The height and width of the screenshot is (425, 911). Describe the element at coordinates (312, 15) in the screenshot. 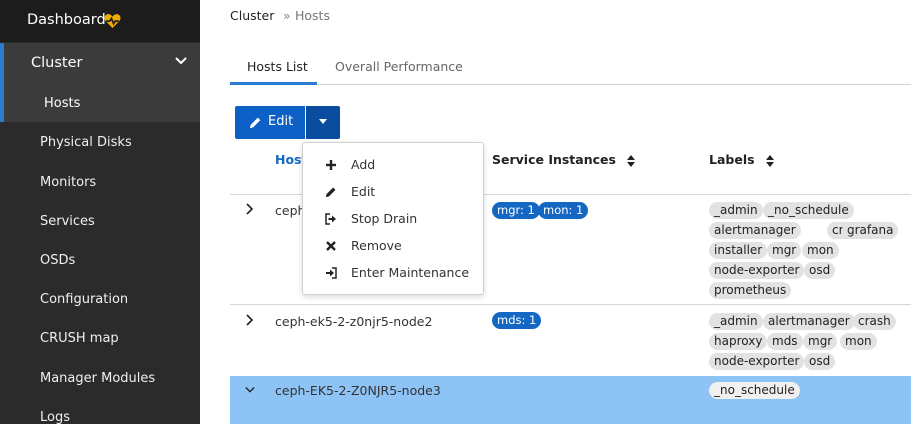

I see `breadcrumb-current: Hosts` at that location.